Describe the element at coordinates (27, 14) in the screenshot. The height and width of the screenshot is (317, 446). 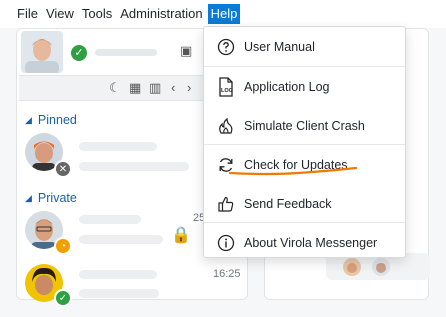
I see `menu-file: File` at that location.